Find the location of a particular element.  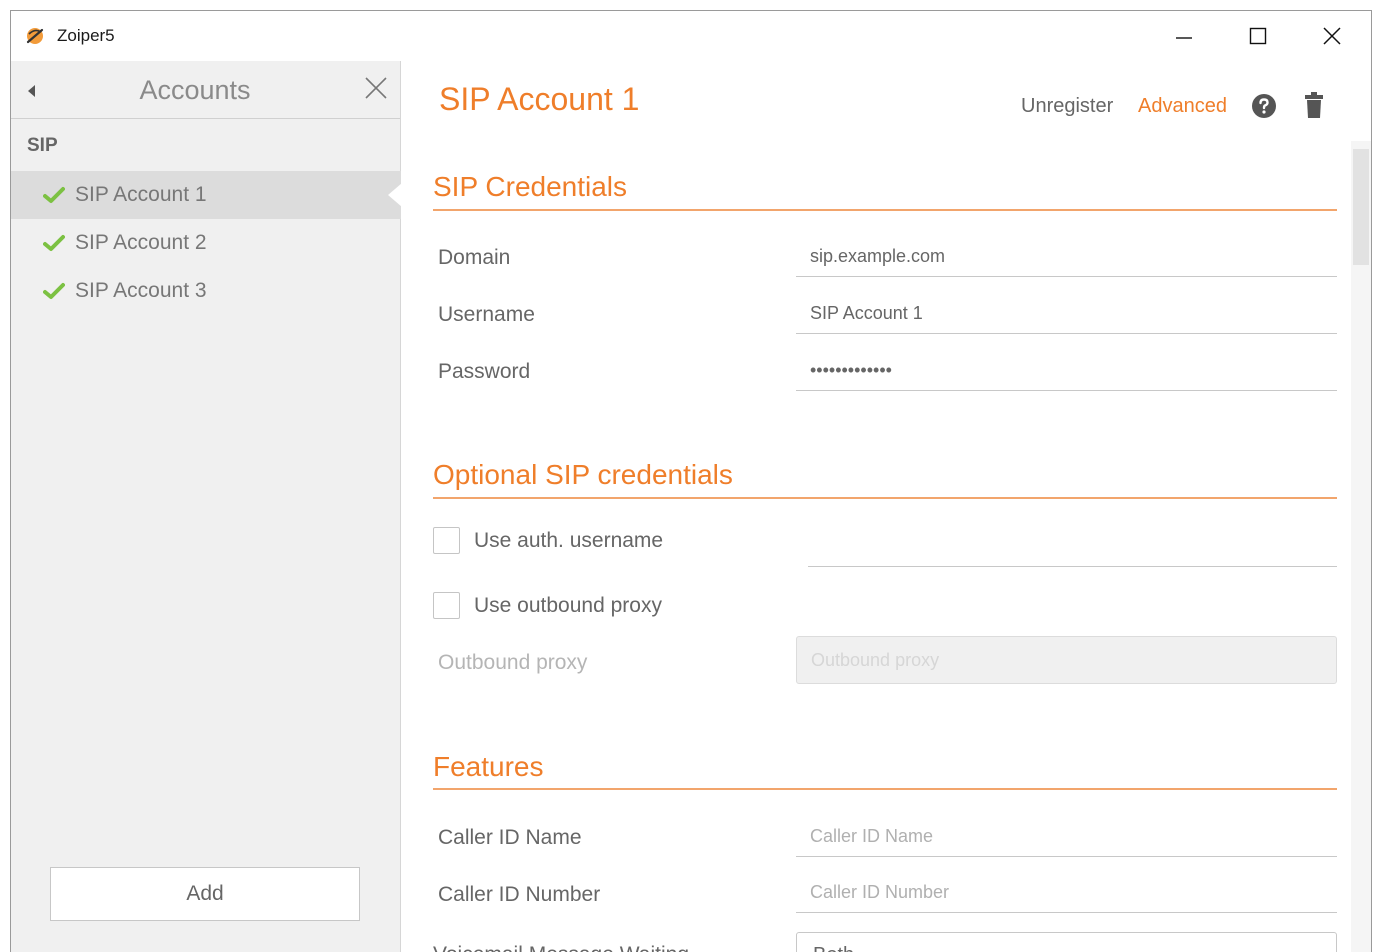

sidebar-item-sip-account-2: SIP Account 2 is located at coordinates (206, 243).